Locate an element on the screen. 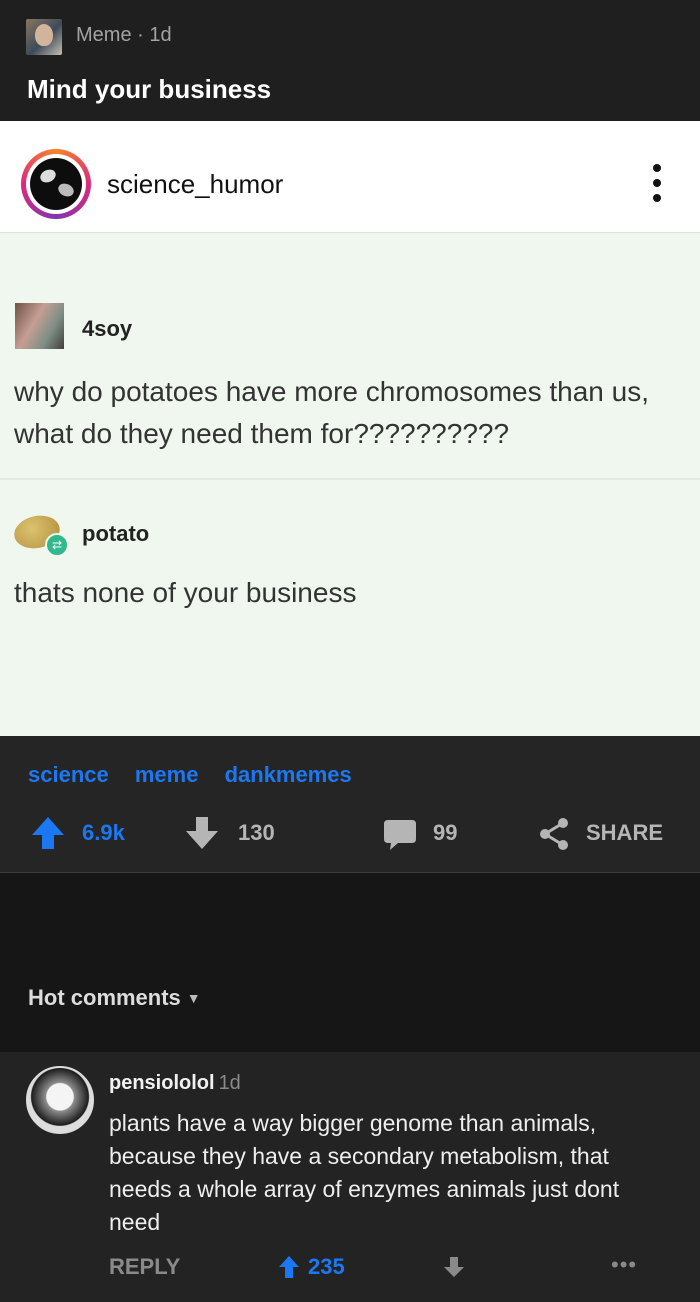 Image resolution: width=700 pixels, height=1302 pixels. tumblr-post-text-2: thats none of your business is located at coordinates (185, 592).